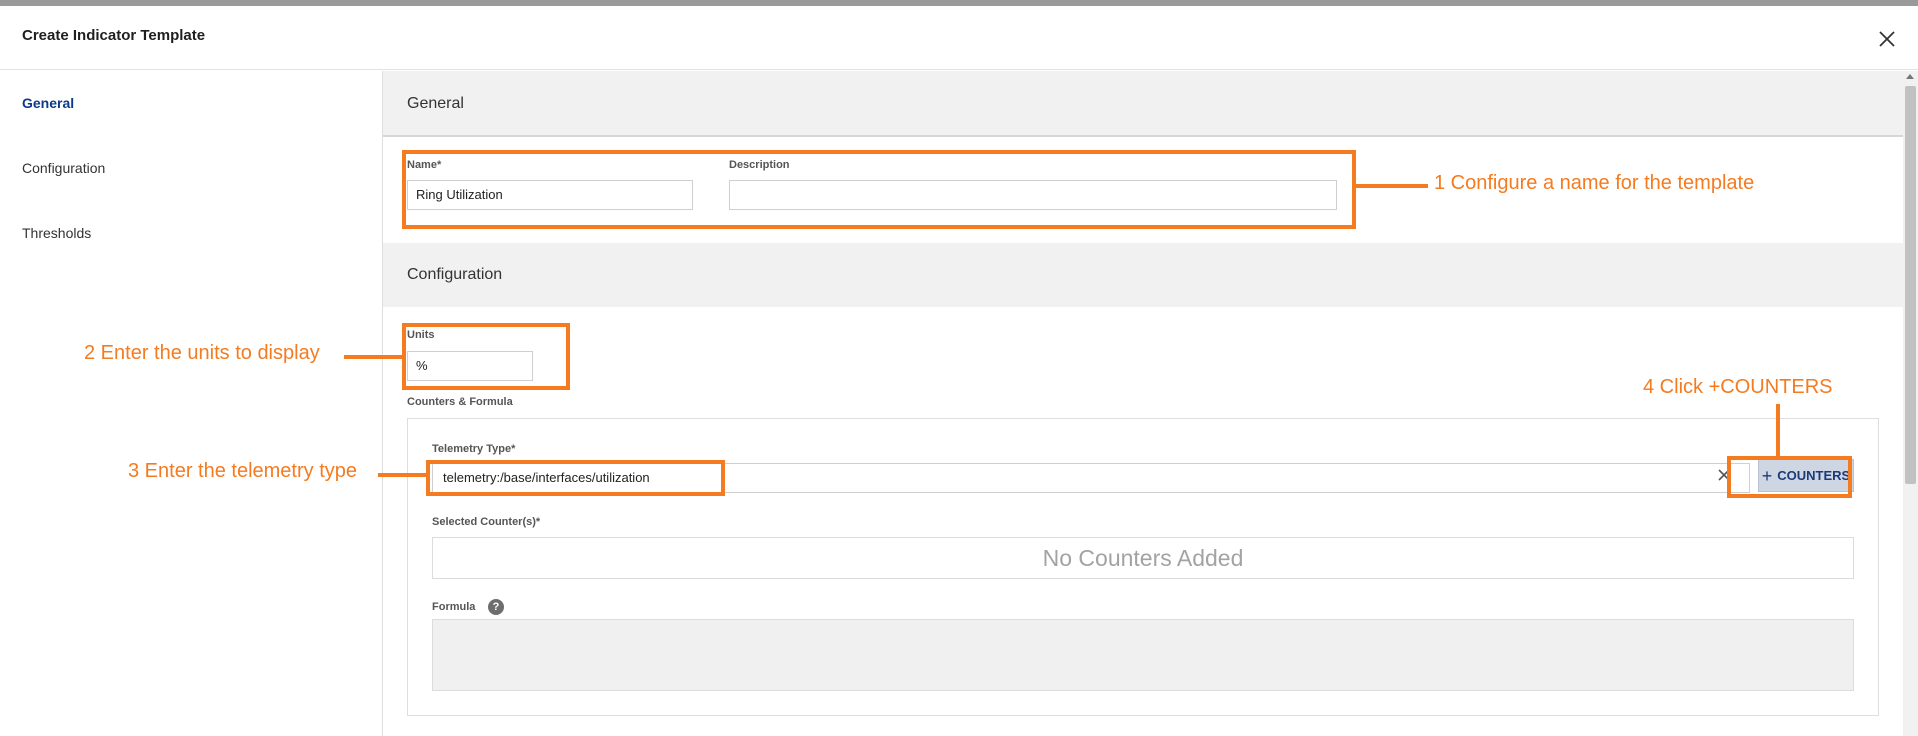 The height and width of the screenshot is (736, 1918). Describe the element at coordinates (202, 353) in the screenshot. I see `callout-step-2: 2 Enter the units to display` at that location.